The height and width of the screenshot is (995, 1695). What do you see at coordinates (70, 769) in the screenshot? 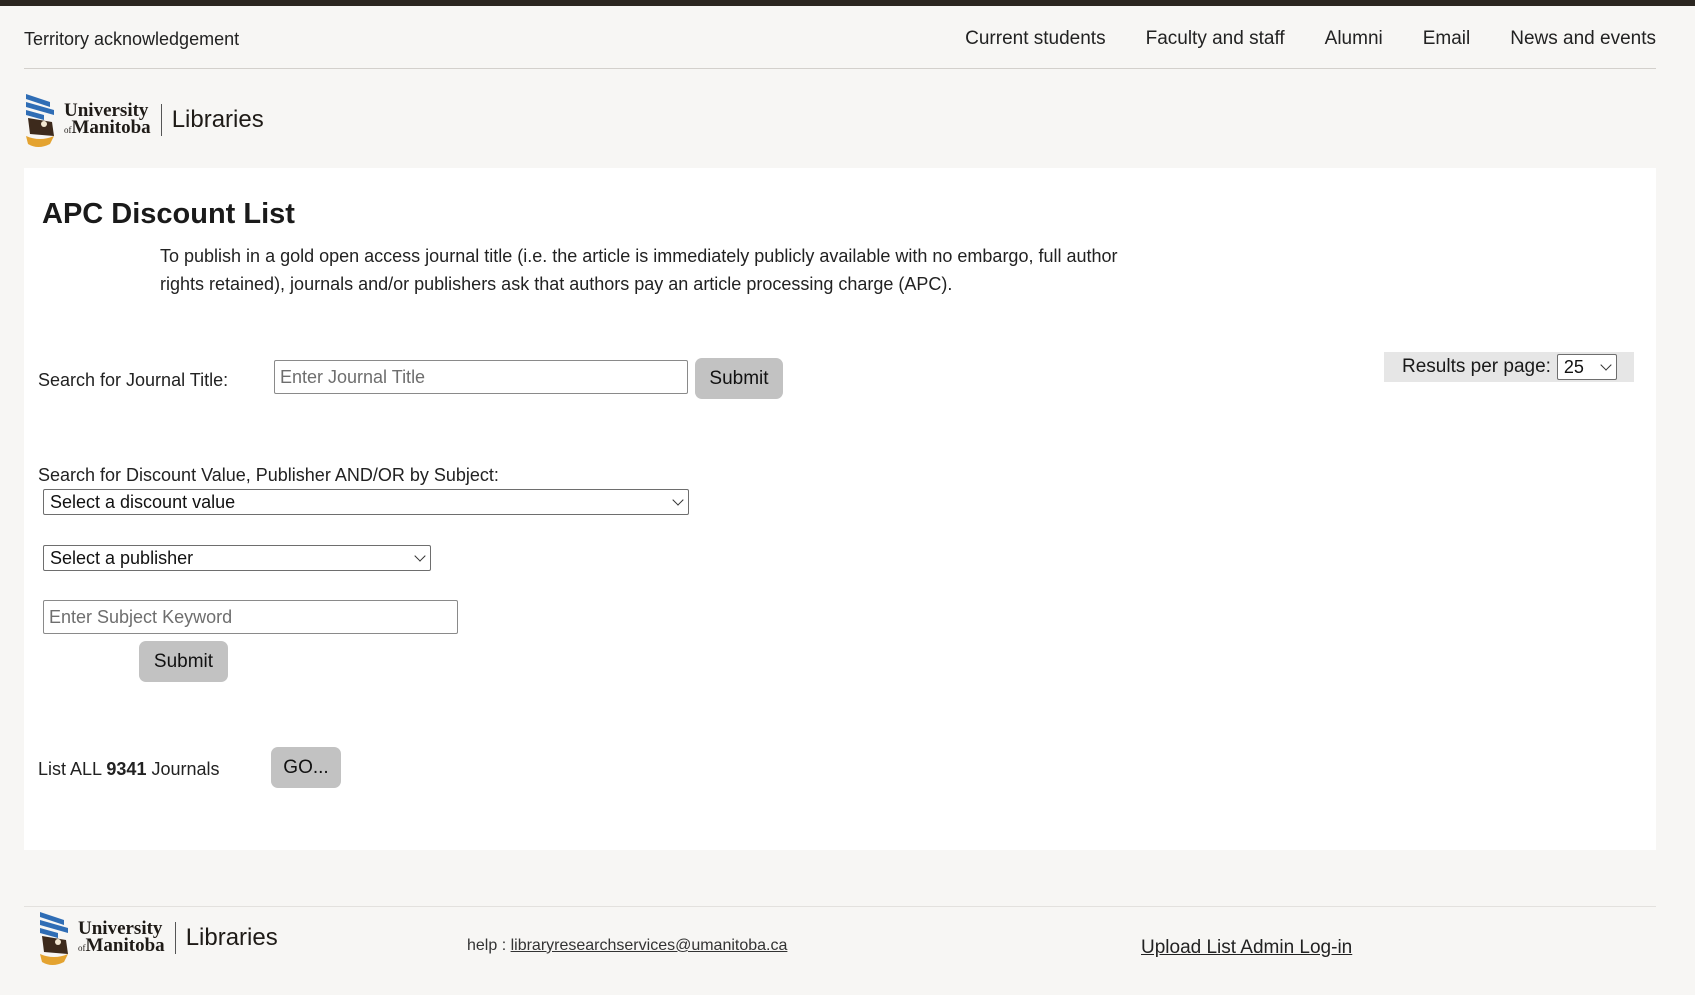
I see `list-all-prefix: List ALL` at bounding box center [70, 769].